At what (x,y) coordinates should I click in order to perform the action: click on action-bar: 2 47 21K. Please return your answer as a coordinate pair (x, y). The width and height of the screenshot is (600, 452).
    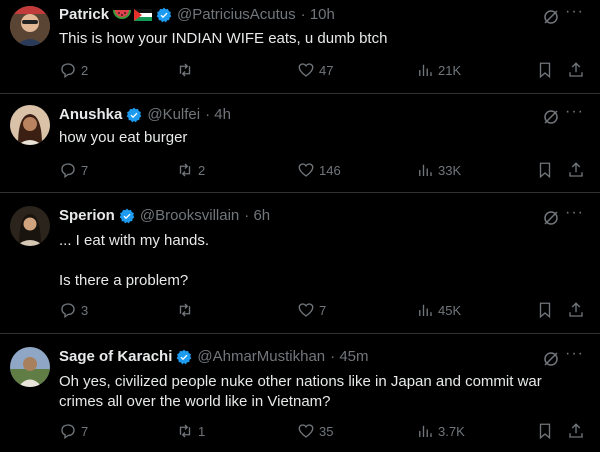
    Looking at the image, I should click on (324, 72).